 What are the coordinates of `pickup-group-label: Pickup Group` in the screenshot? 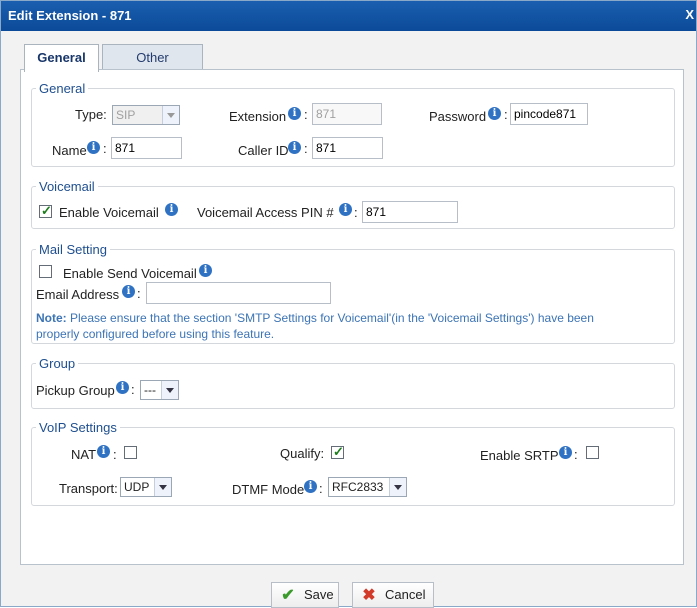 It's located at (75, 390).